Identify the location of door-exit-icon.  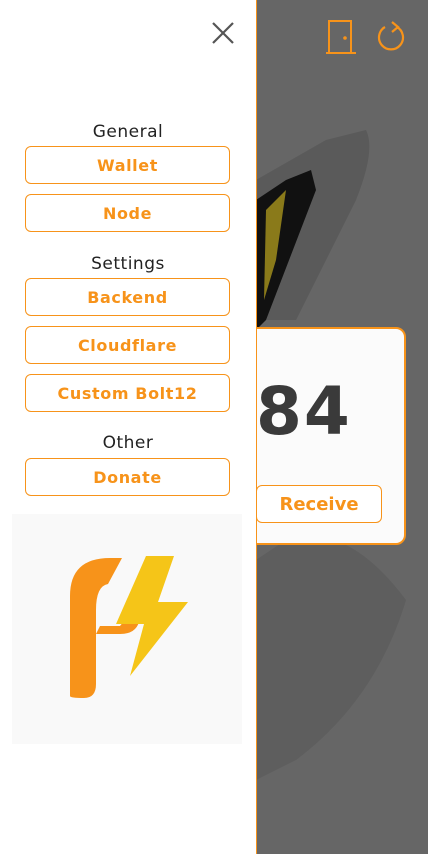
(341, 37).